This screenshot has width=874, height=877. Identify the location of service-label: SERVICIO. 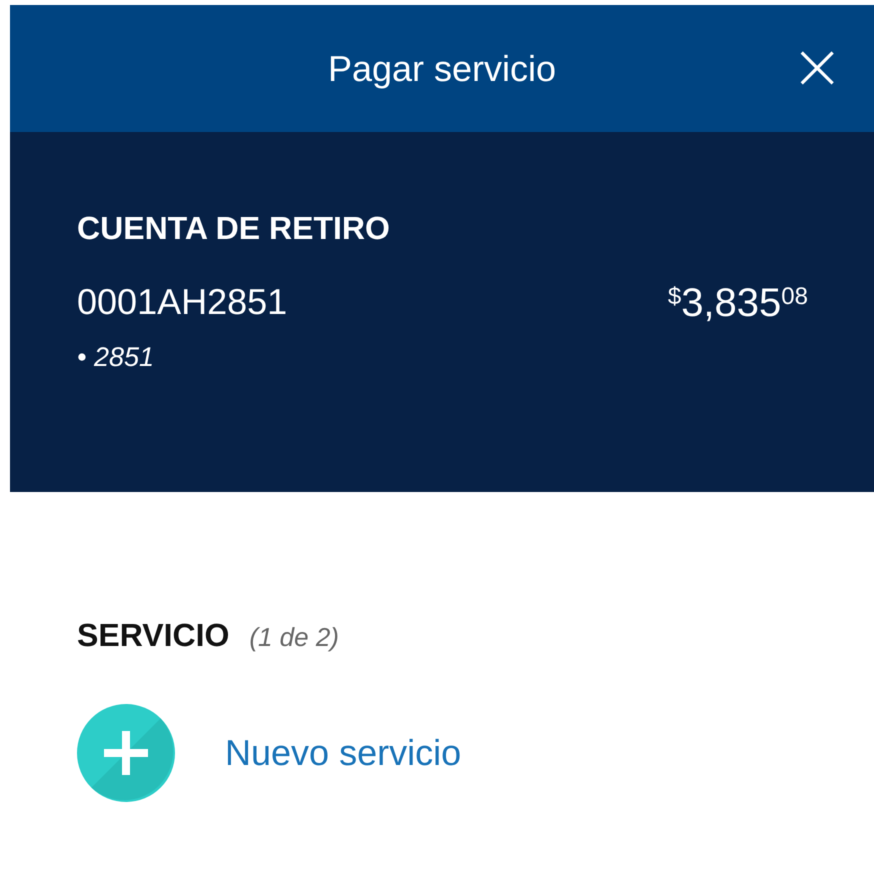
(153, 635).